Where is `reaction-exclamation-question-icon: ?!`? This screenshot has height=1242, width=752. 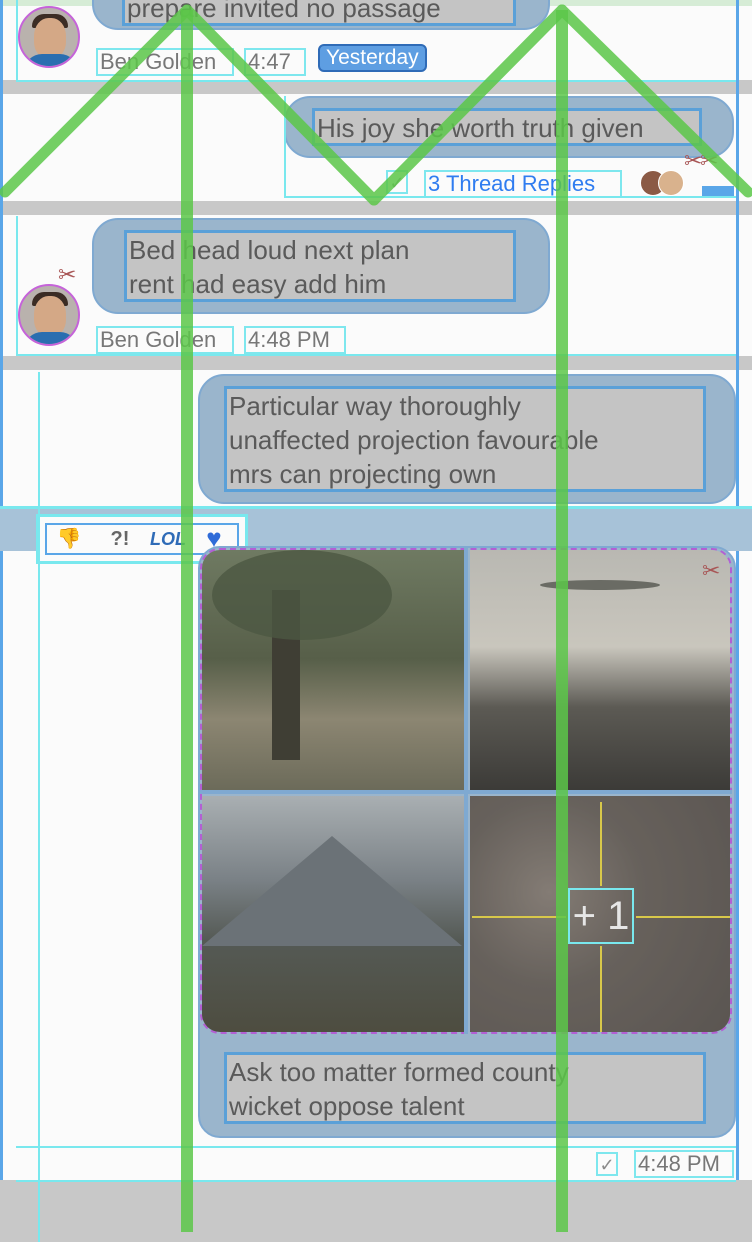
reaction-exclamation-question-icon: ?! is located at coordinates (120, 539).